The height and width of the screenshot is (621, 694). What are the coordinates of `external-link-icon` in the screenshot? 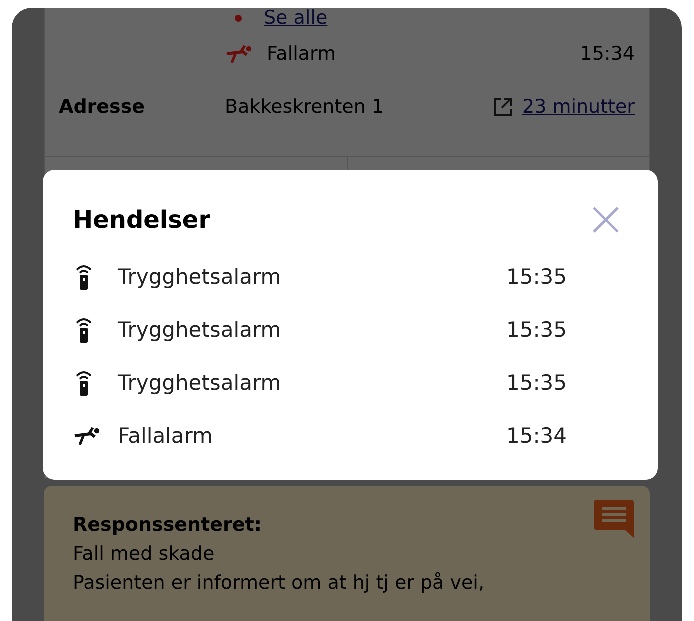 It's located at (502, 107).